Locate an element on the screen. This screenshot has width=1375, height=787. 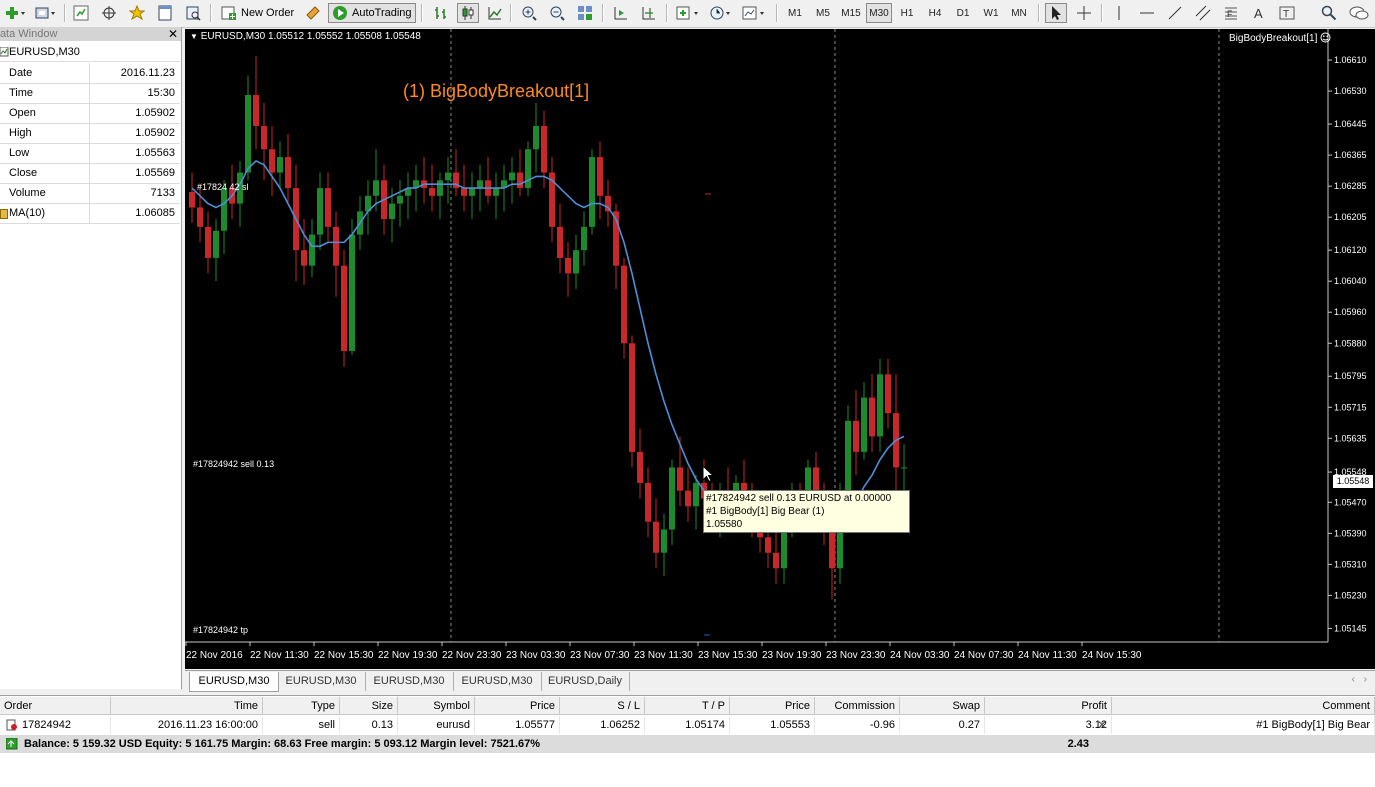
templates-button is located at coordinates (755, 13).